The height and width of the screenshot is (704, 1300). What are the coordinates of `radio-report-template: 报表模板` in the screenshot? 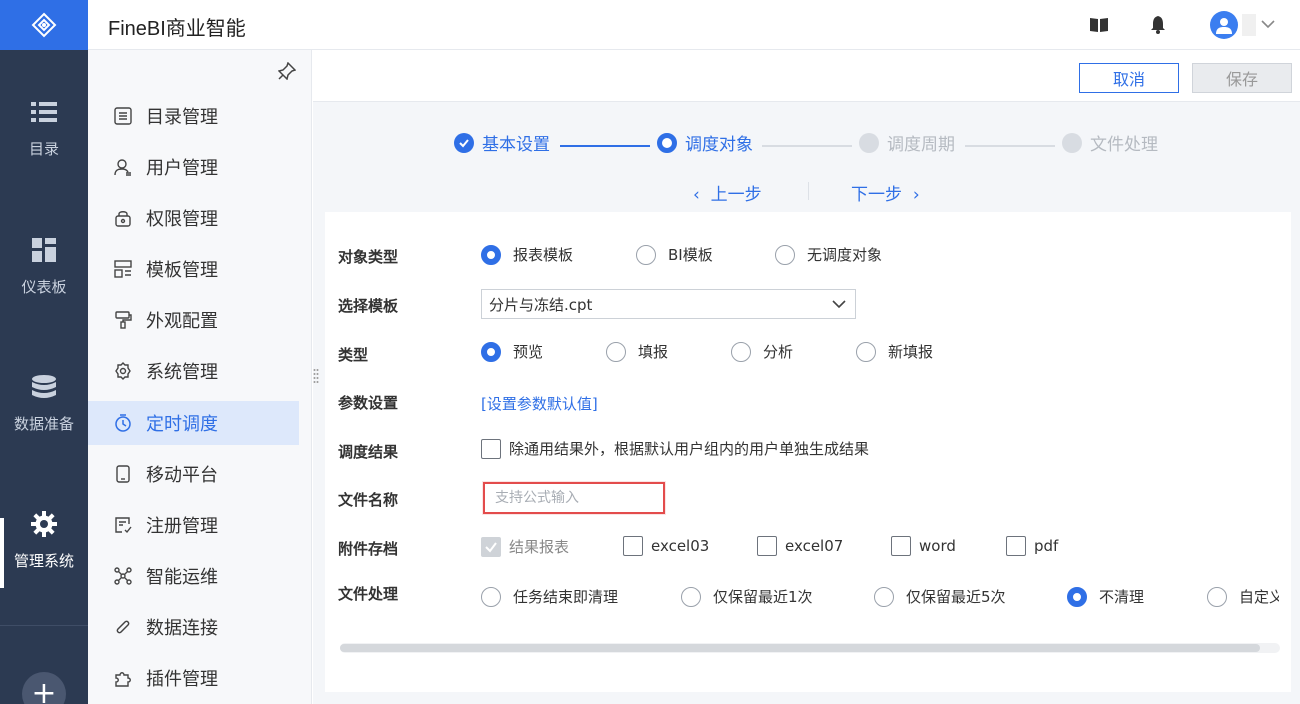 It's located at (527, 254).